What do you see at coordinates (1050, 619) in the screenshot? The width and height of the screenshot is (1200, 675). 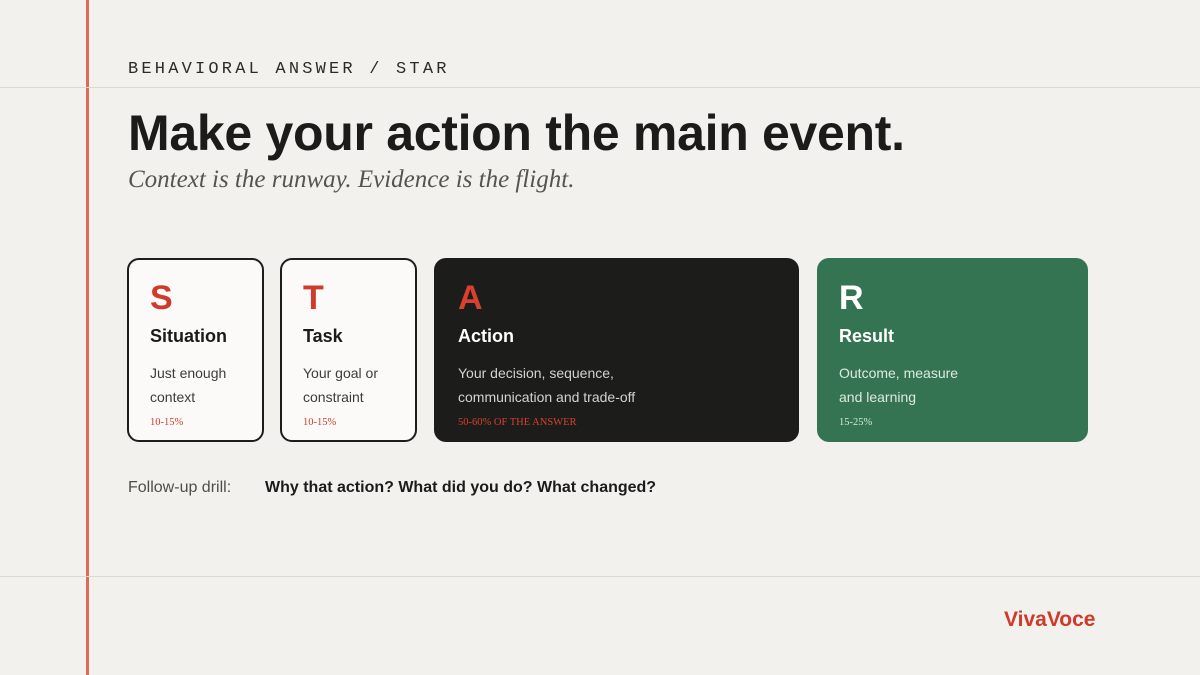 I see `brand-logo: VivaVoce` at bounding box center [1050, 619].